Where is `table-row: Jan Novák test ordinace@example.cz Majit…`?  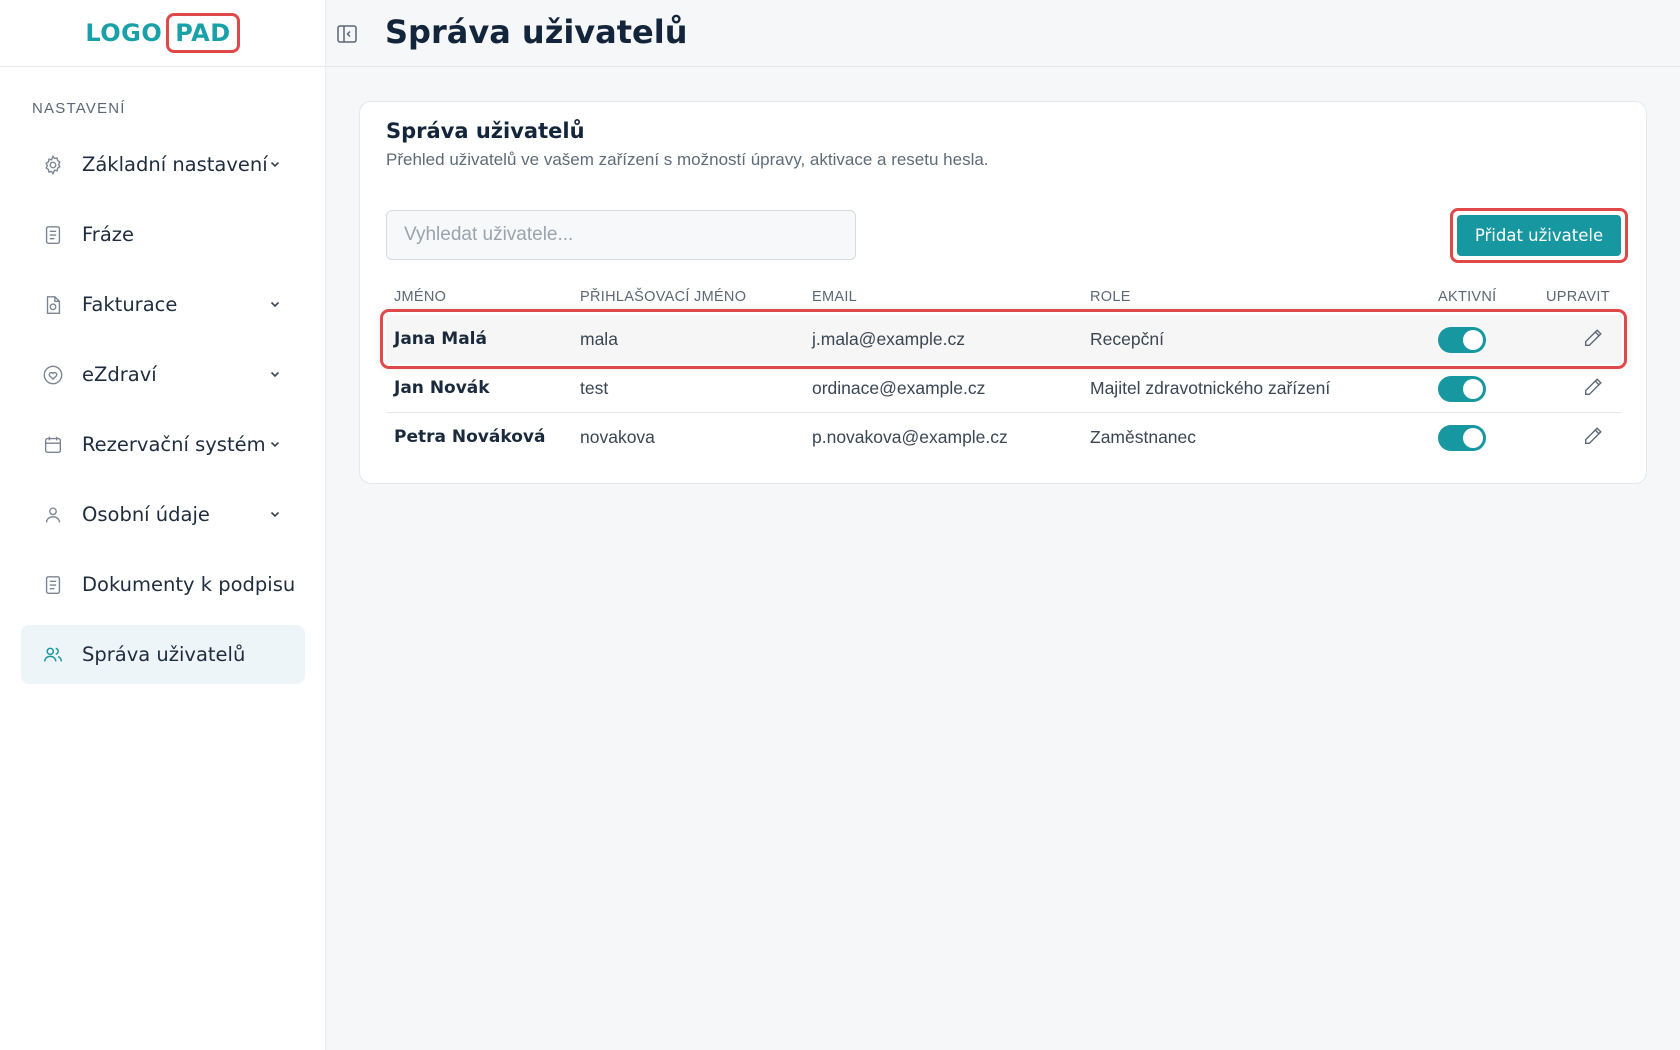 table-row: Jan Novák test ordinace@example.cz Majit… is located at coordinates (1004, 388).